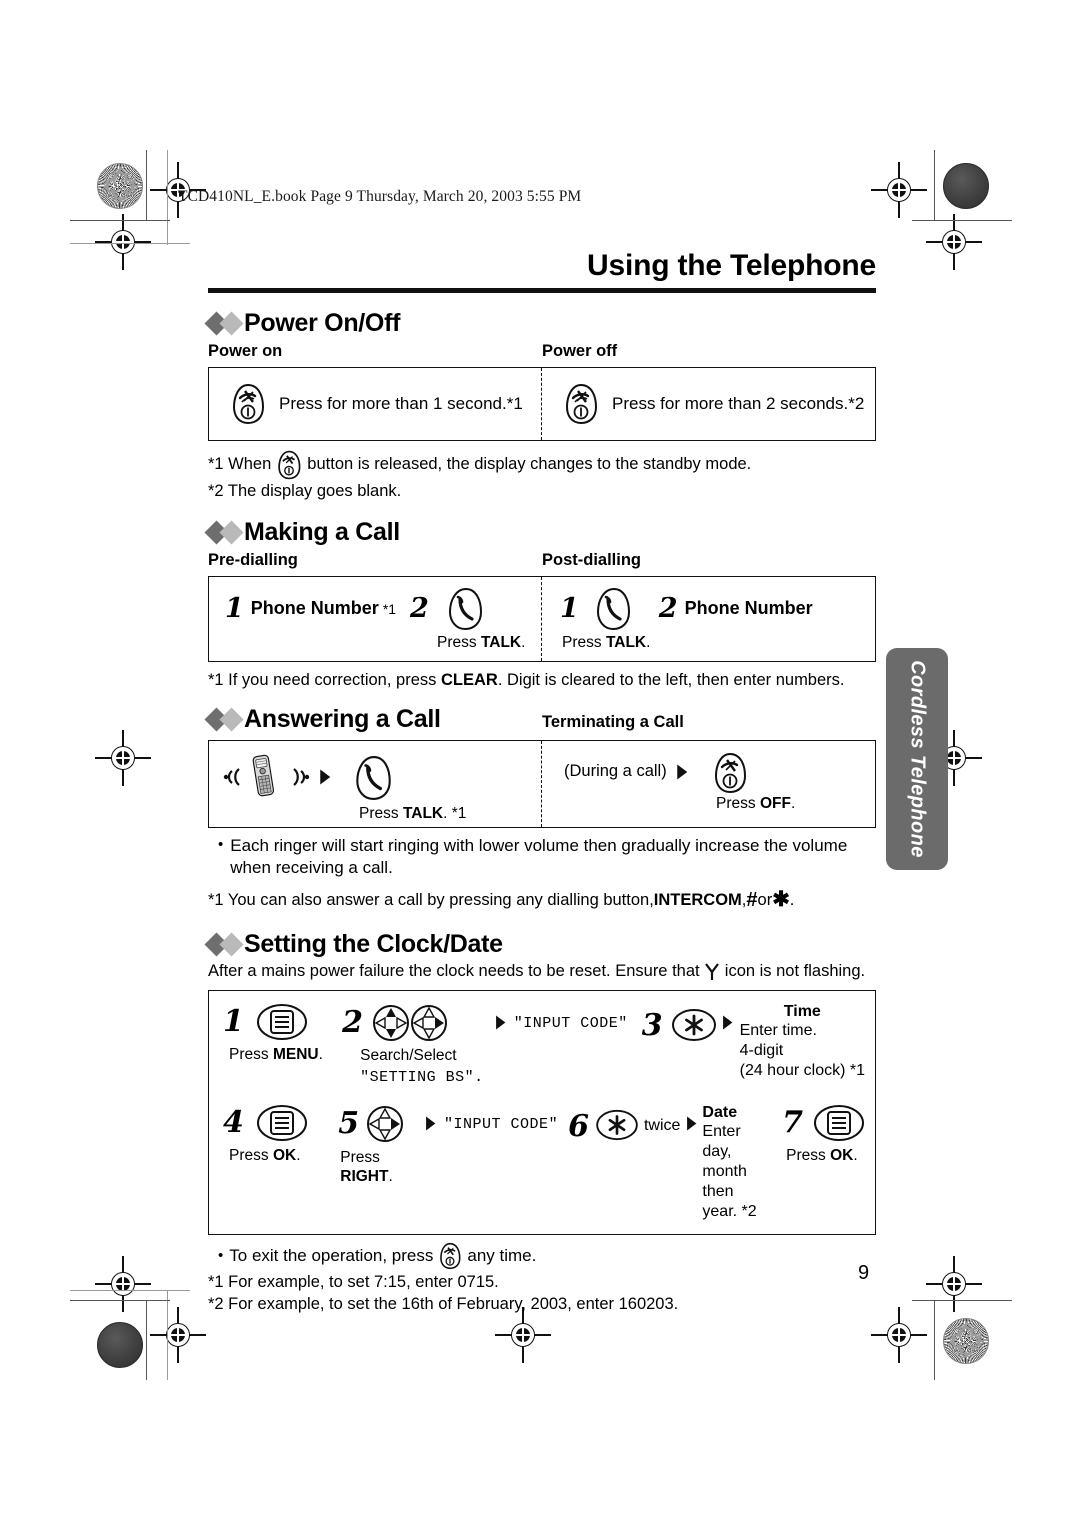  I want to click on ringing-waves-right-icon, so click(299, 777).